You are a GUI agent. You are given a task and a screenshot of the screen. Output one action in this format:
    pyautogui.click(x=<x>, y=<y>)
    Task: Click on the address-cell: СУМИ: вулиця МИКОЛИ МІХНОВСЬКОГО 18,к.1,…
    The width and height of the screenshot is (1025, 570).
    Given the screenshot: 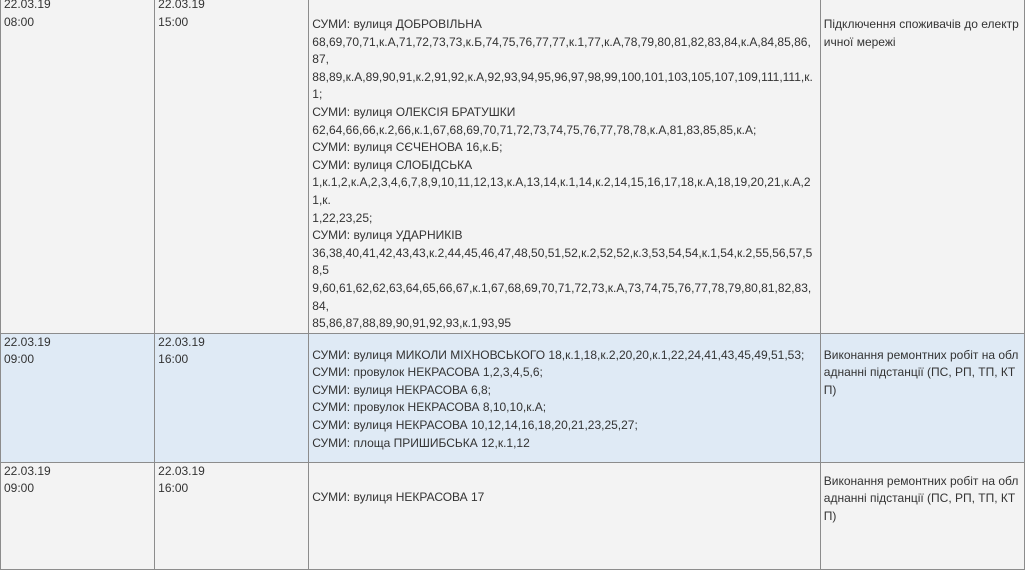 What is the action you would take?
    pyautogui.click(x=564, y=397)
    